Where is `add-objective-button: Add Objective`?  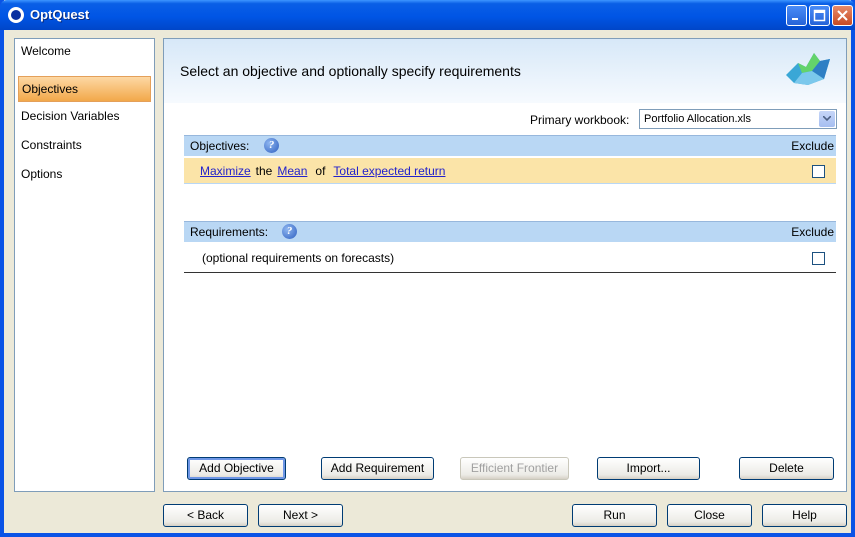
add-objective-button: Add Objective is located at coordinates (236, 468).